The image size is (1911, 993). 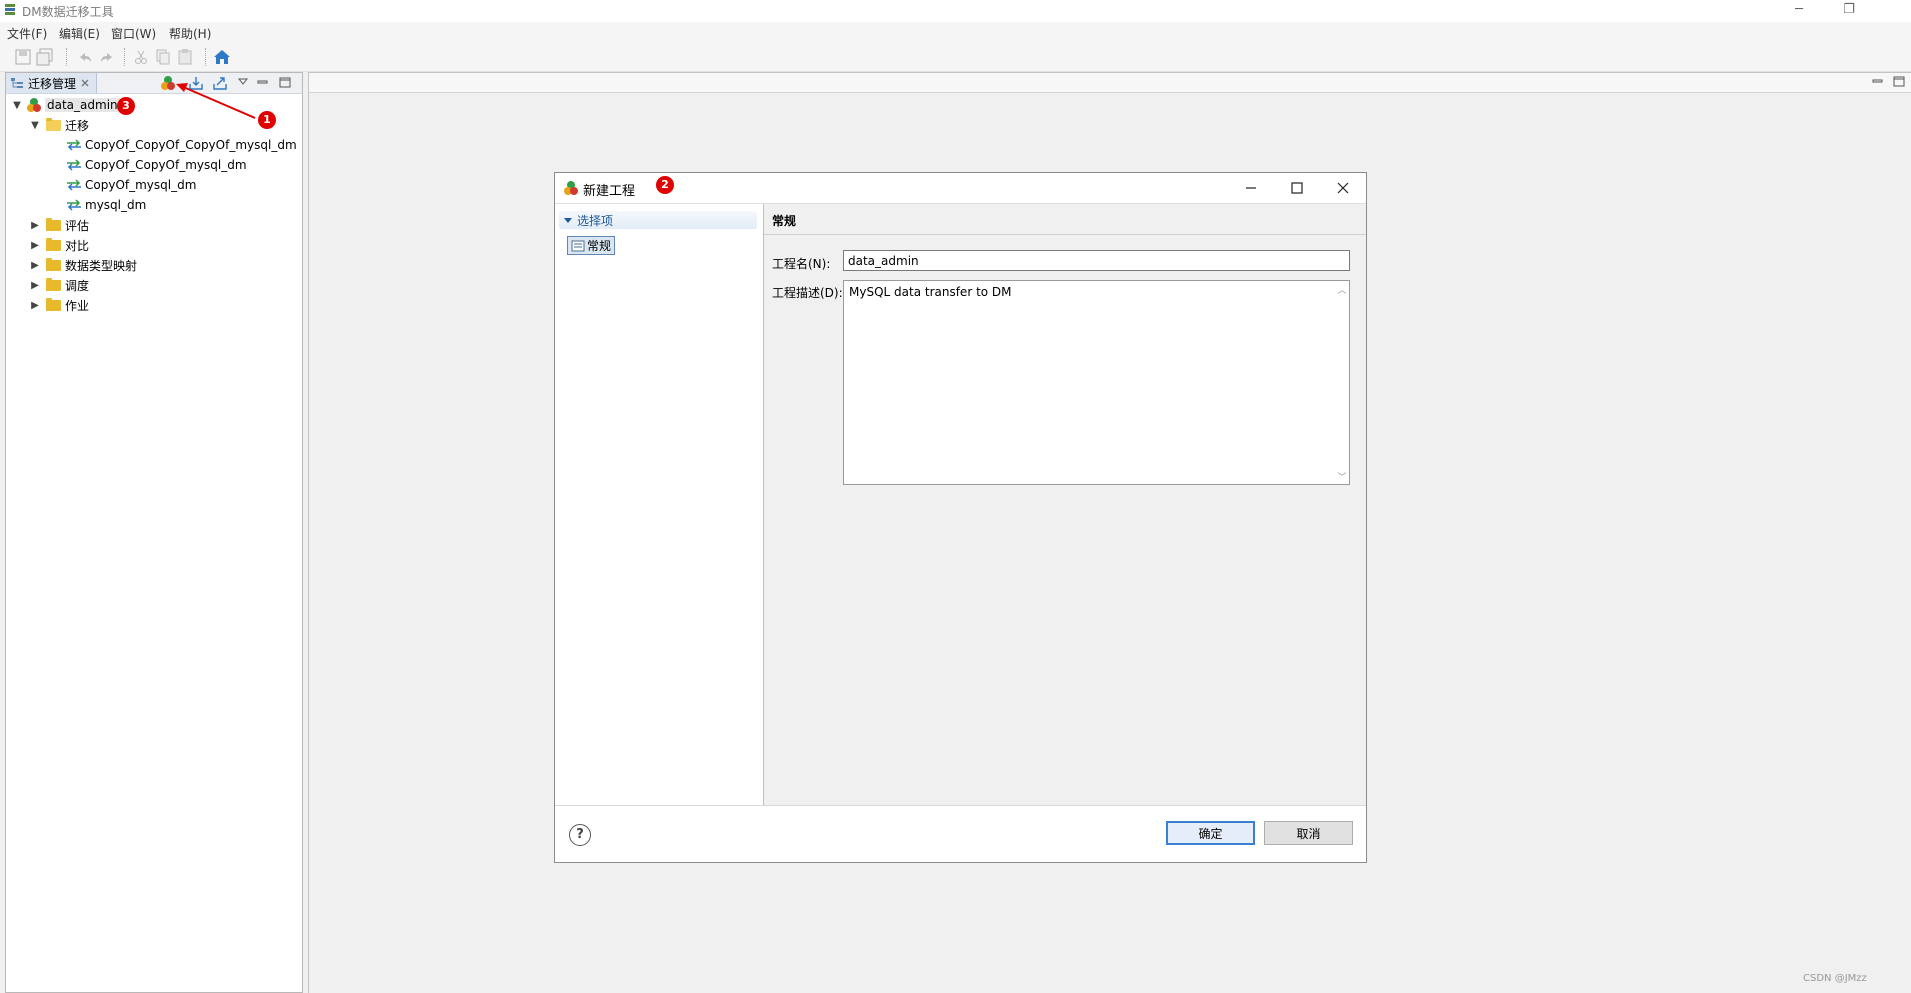 I want to click on ok-button: 确定, so click(x=1210, y=833).